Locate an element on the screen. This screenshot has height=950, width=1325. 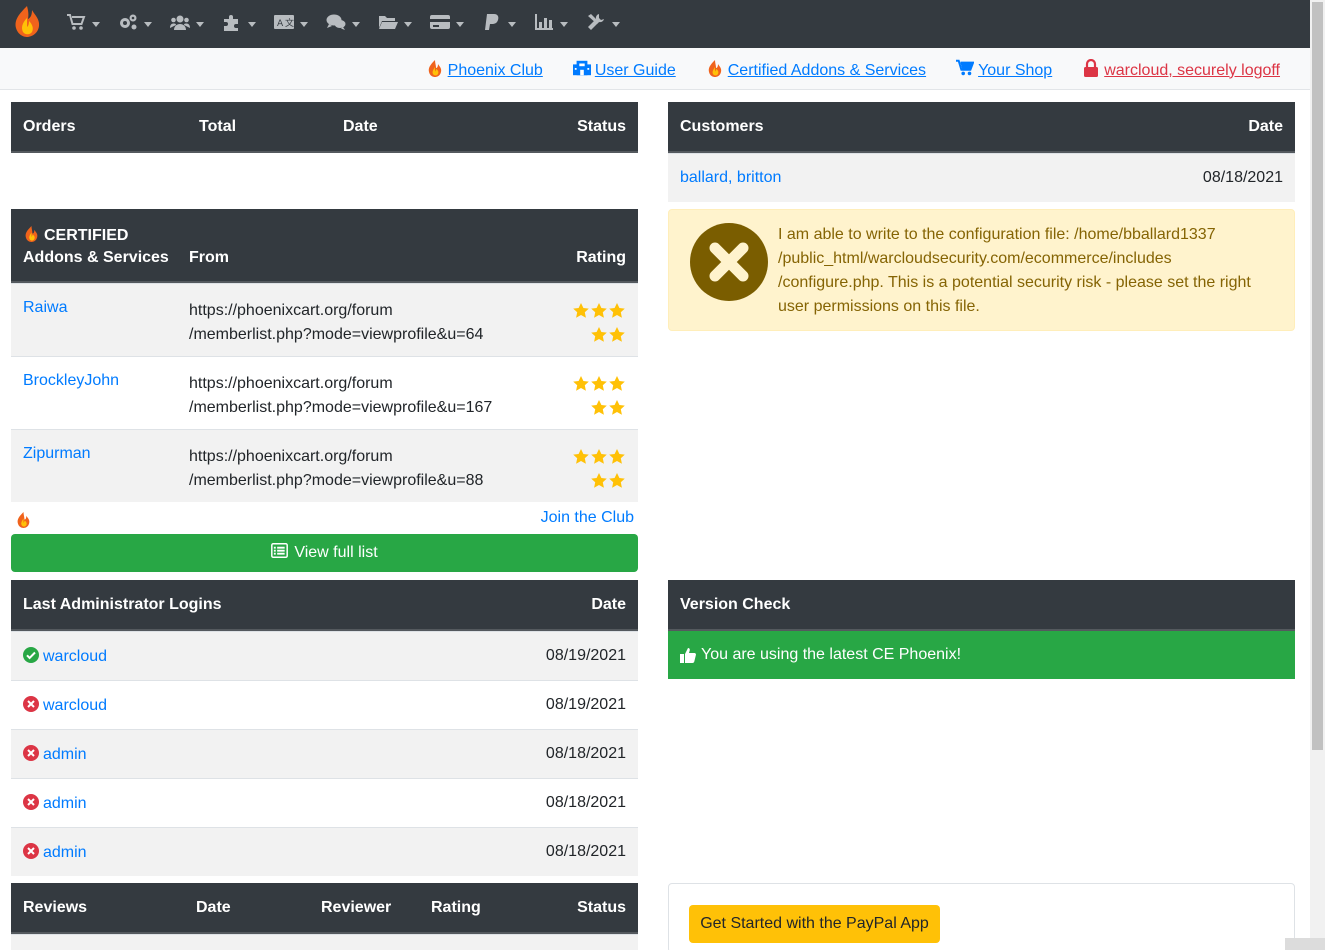
version-status-text: You are using the latest CE Phoenix! is located at coordinates (831, 654).